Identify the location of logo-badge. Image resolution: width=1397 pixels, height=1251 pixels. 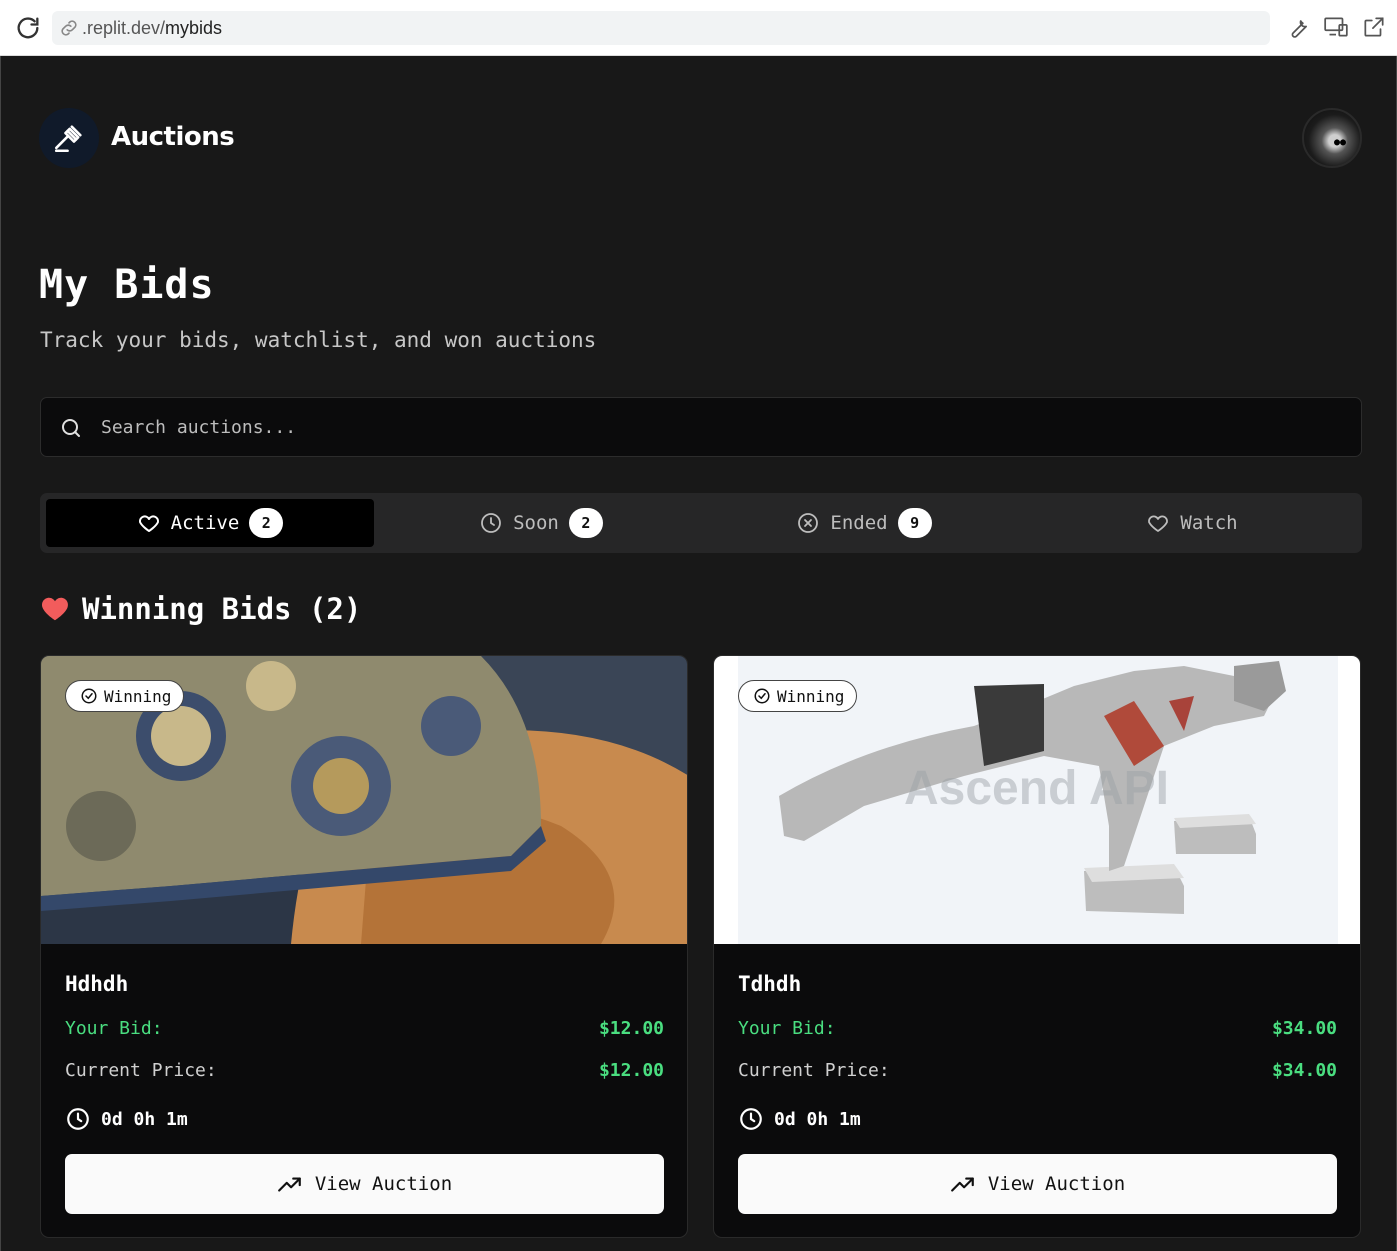
(69, 138).